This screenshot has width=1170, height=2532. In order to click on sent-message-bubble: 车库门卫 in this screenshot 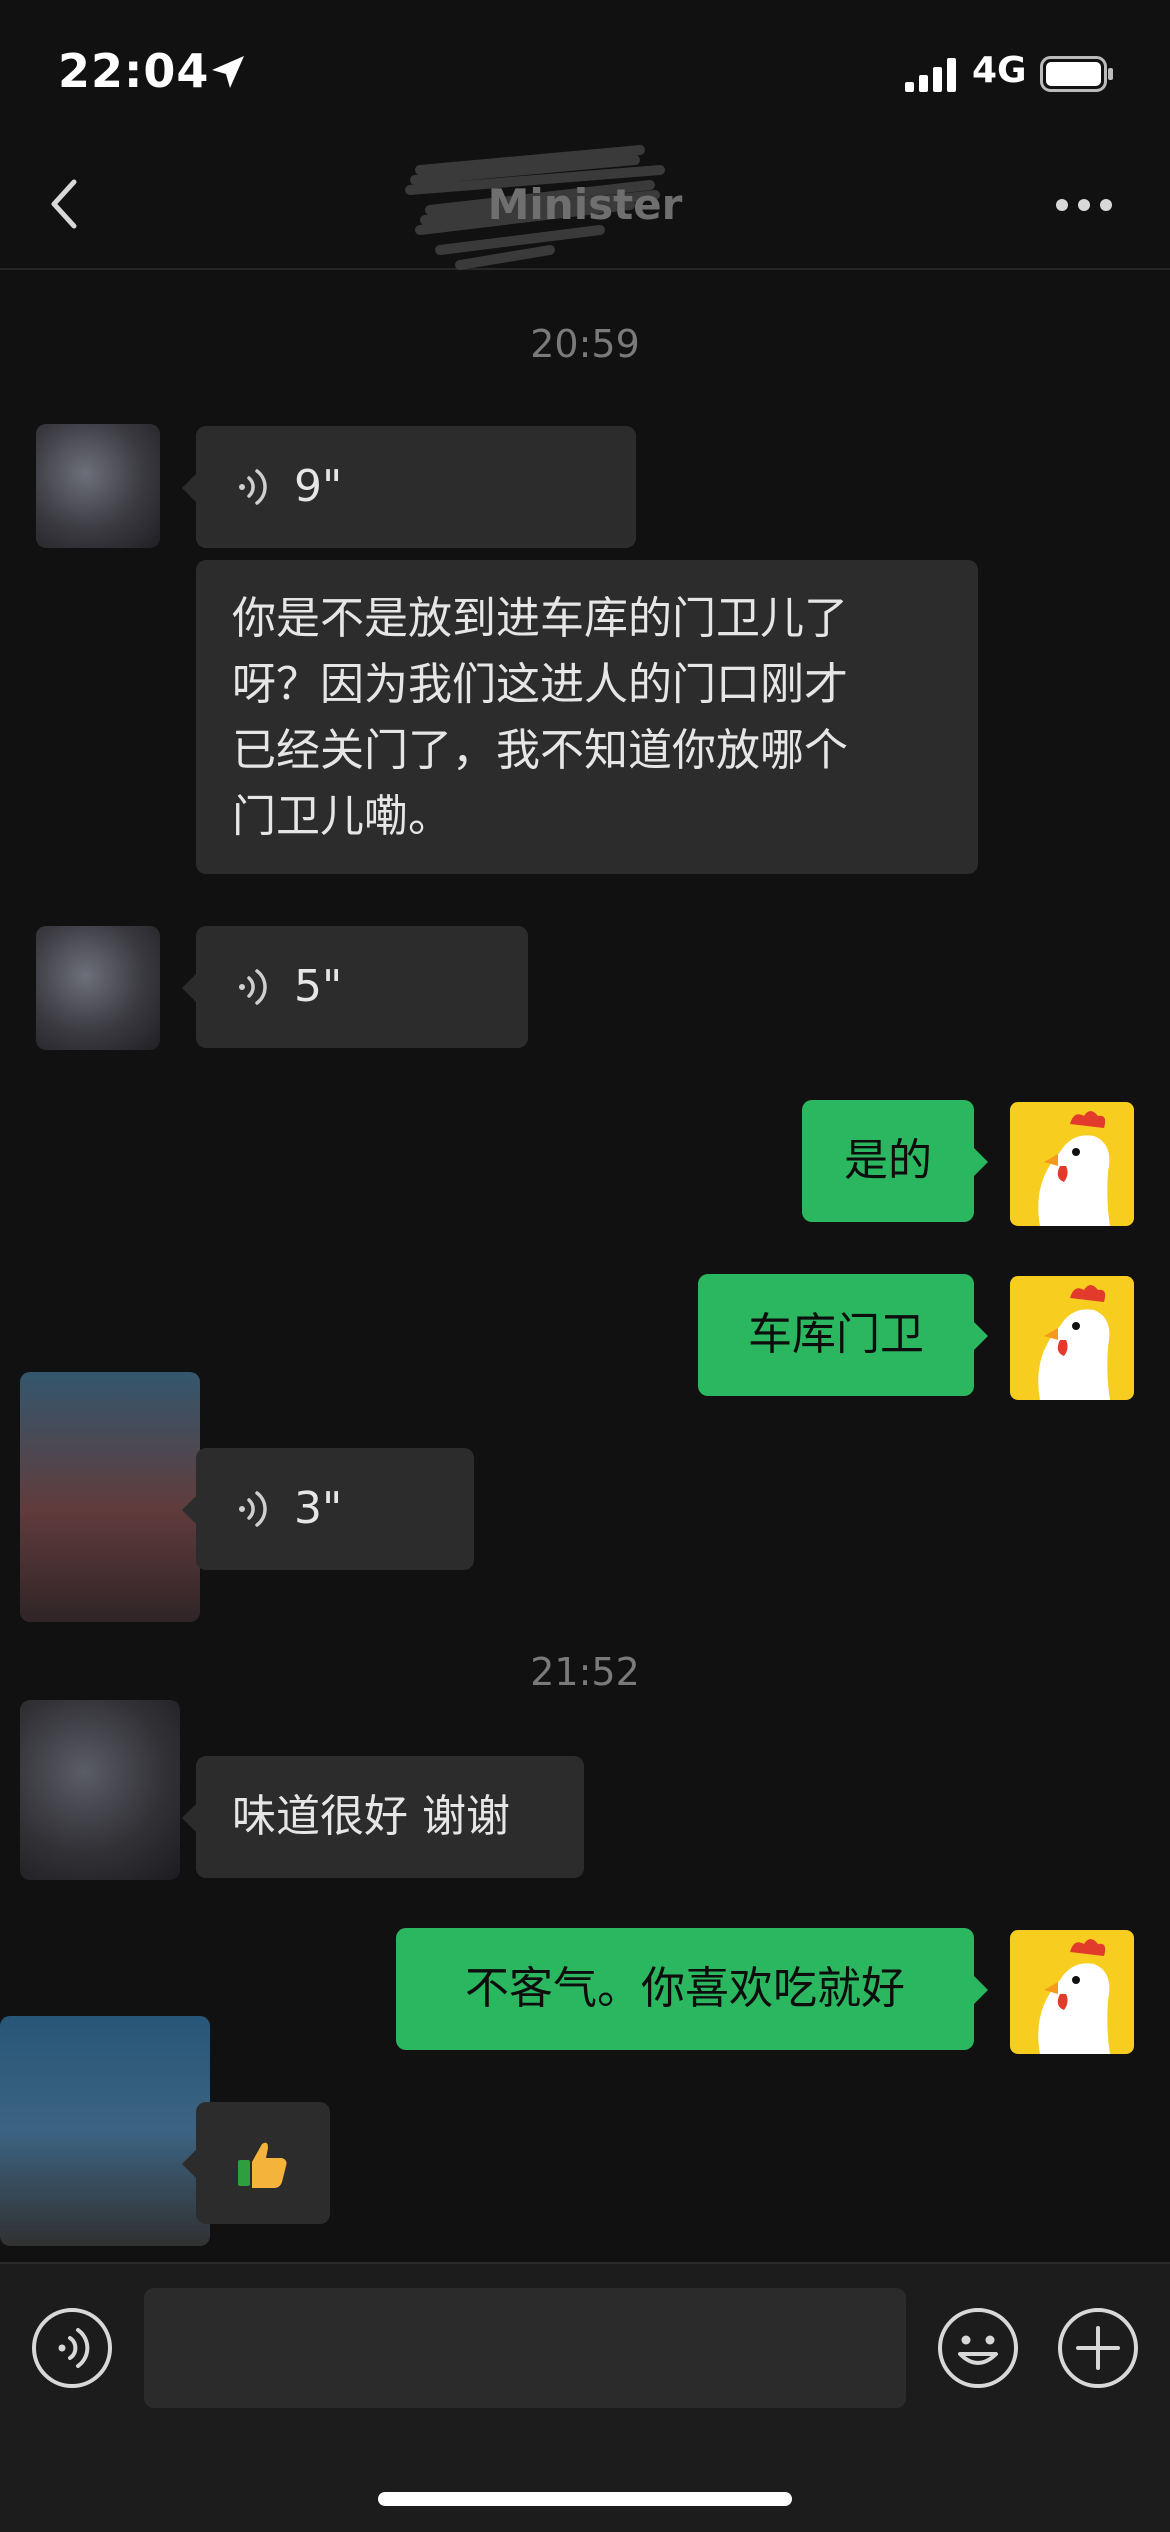, I will do `click(843, 1335)`.